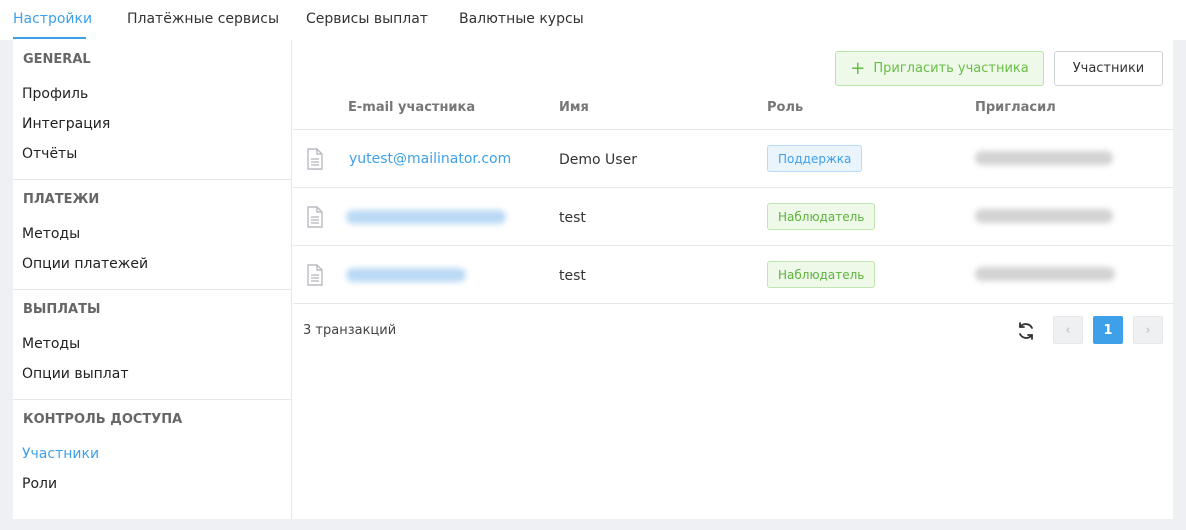  What do you see at coordinates (1108, 68) in the screenshot?
I see `members-button: Участники` at bounding box center [1108, 68].